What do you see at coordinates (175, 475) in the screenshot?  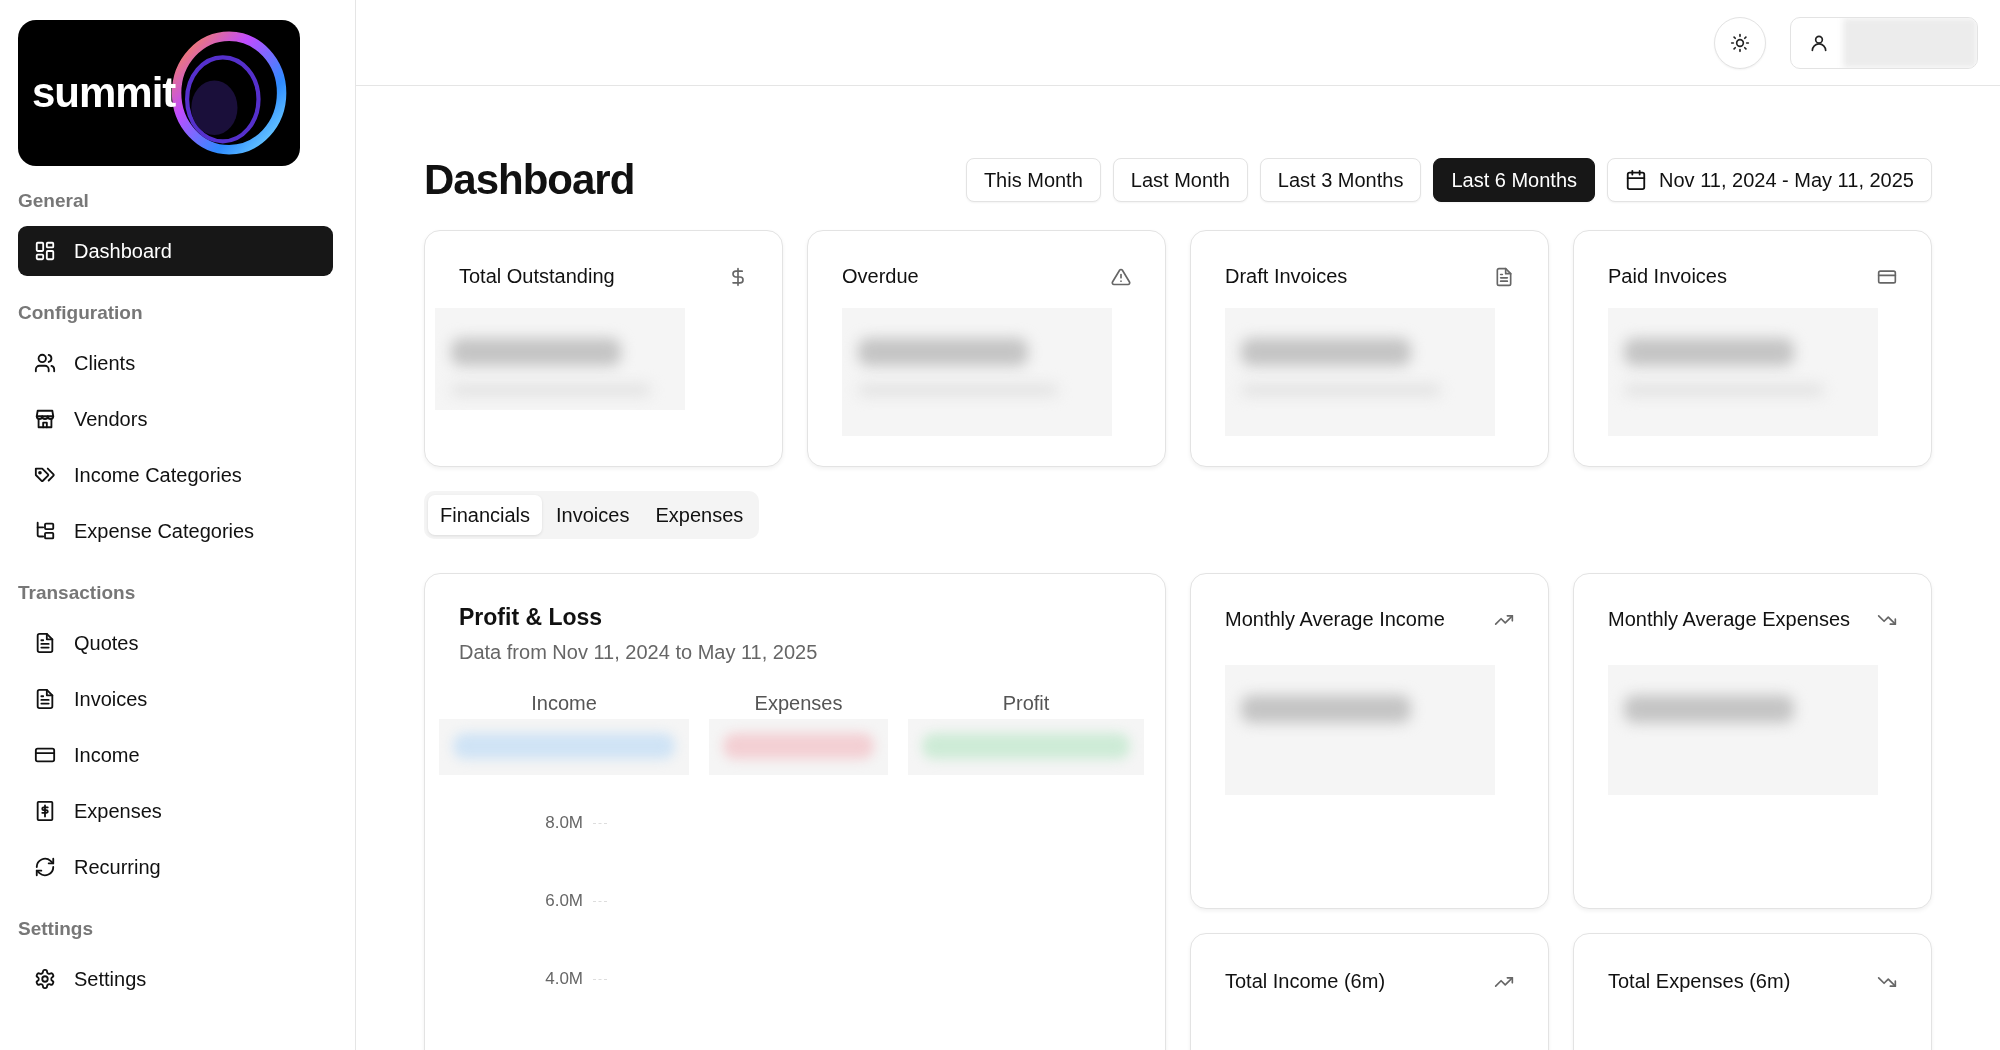 I see `nav-item: Income Categories` at bounding box center [175, 475].